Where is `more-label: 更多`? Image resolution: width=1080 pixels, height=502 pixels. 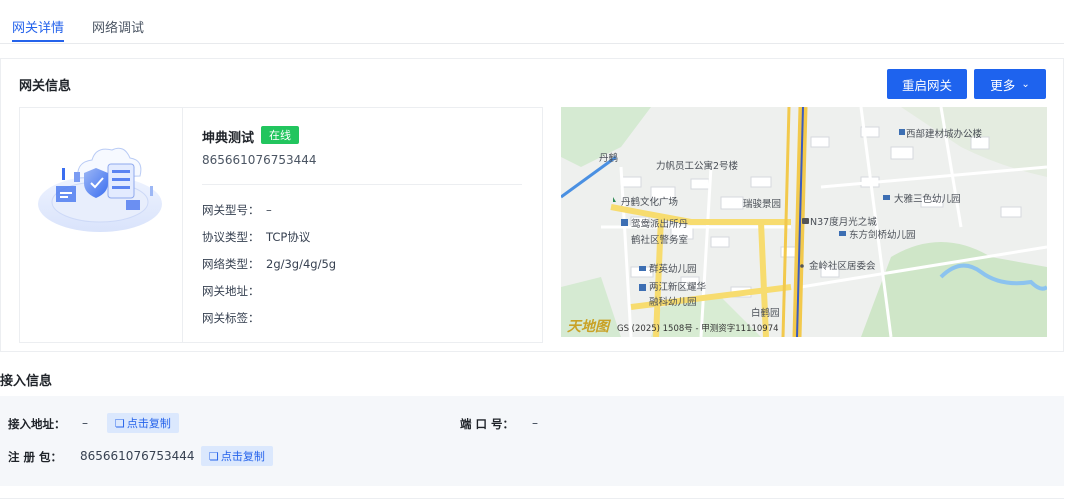
more-label: 更多 is located at coordinates (1003, 85).